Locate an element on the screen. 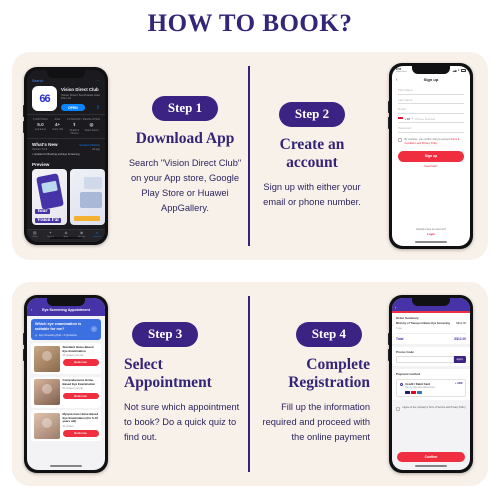  step-4-title: Complete Registration is located at coordinates (329, 374).